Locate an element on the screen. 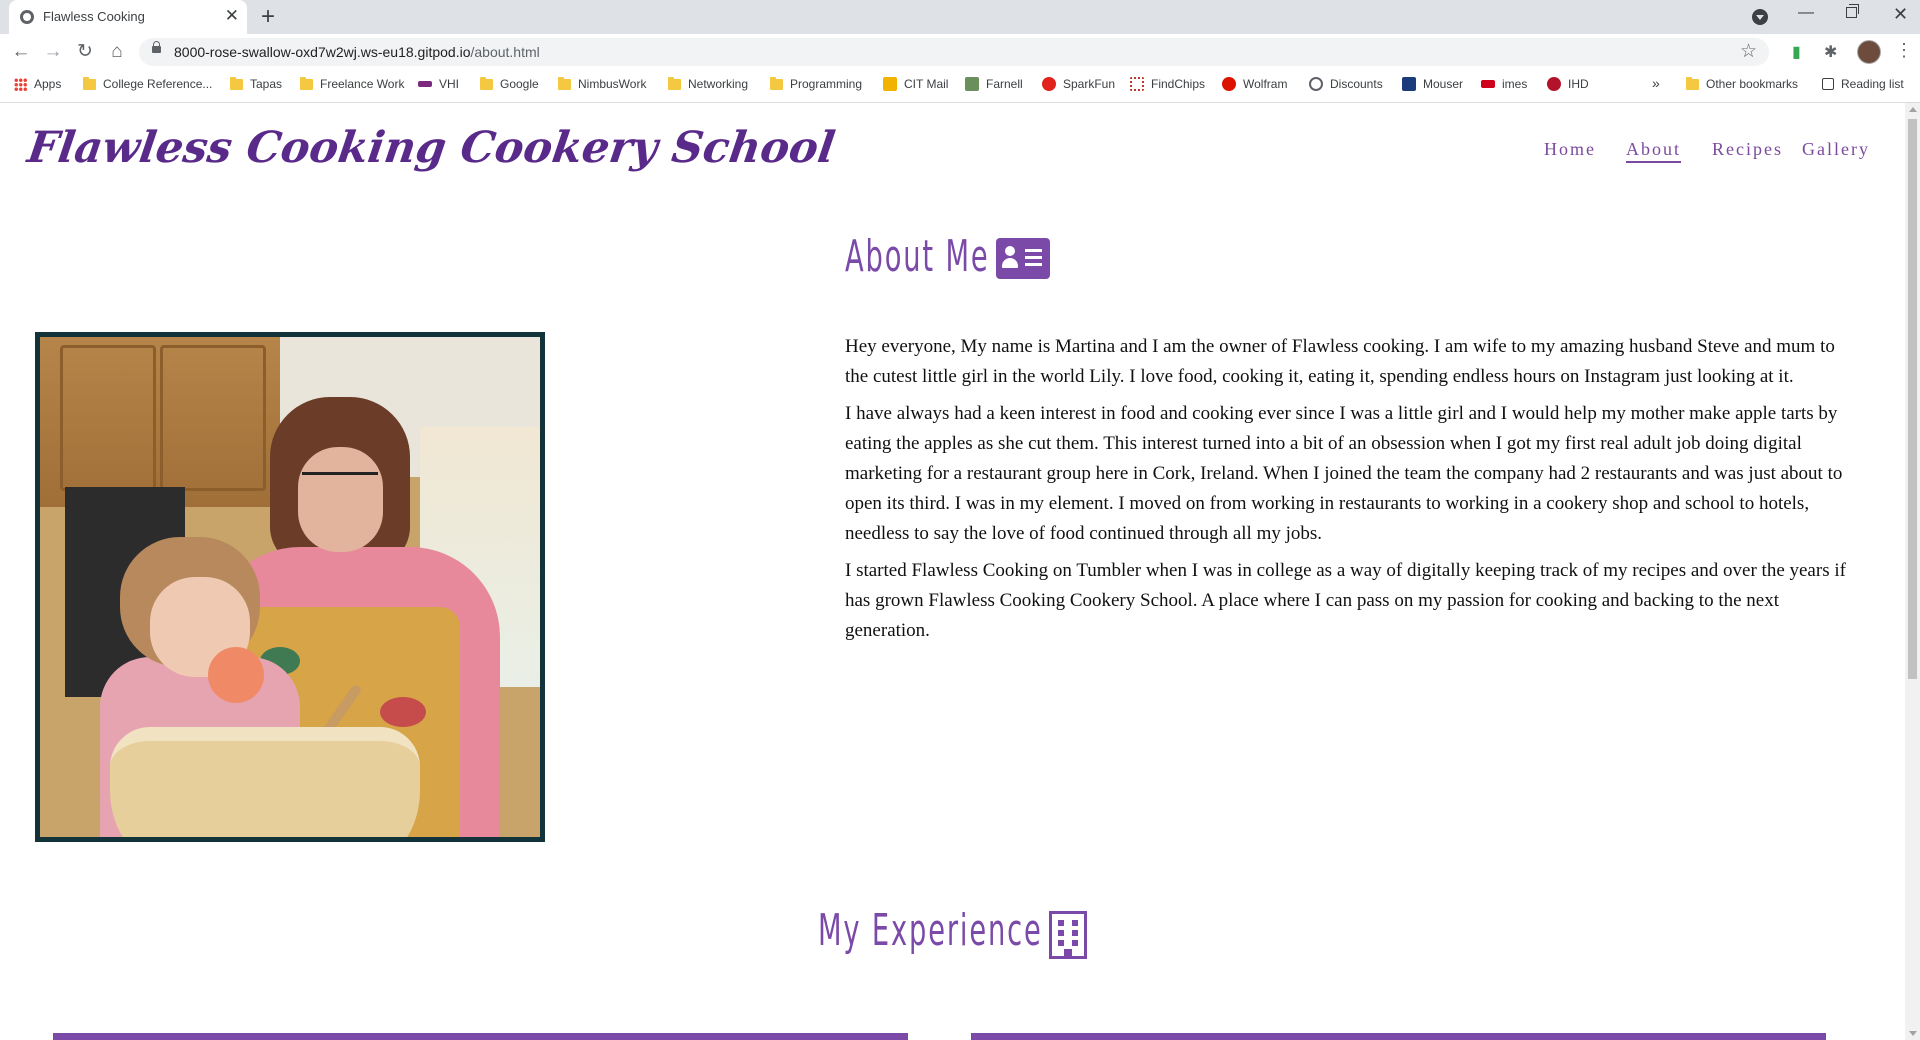  bookmark-wolfram: Wolfram is located at coordinates (1254, 84).